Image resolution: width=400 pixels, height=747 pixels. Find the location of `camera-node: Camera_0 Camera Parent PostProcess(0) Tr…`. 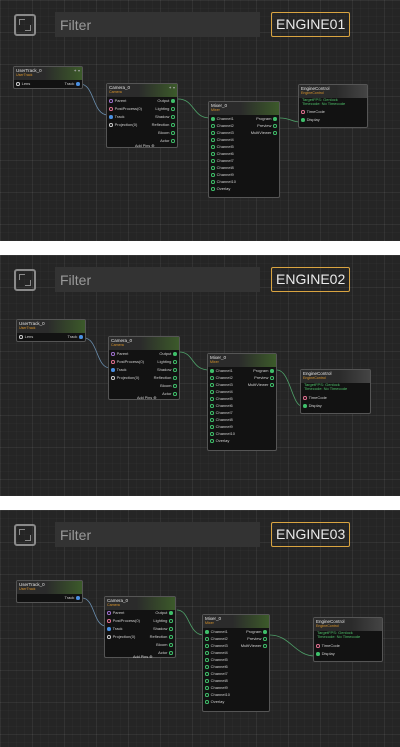

camera-node: Camera_0 Camera Parent PostProcess(0) Tr… is located at coordinates (140, 627).